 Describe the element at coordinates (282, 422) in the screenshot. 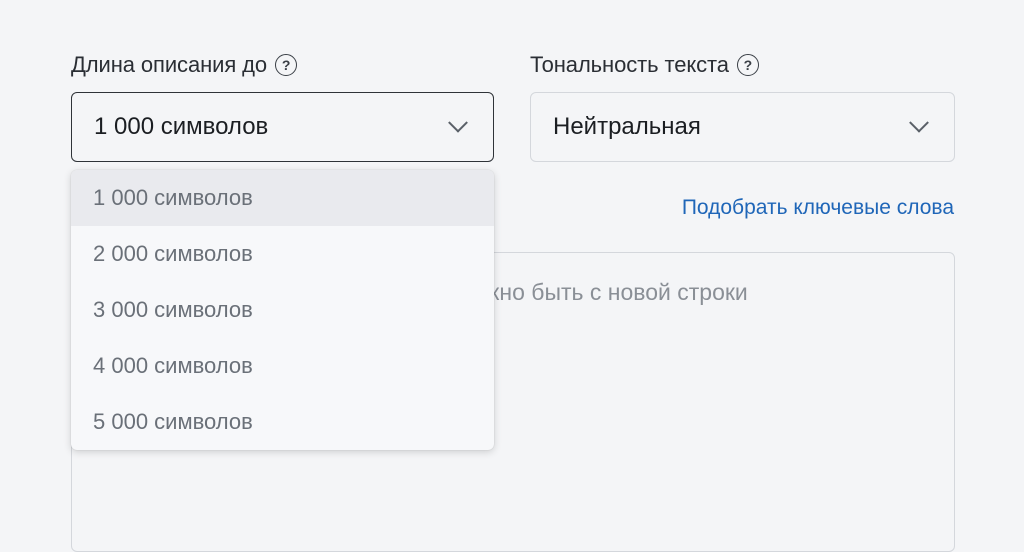

I see `length-option: 5 000 символов` at that location.